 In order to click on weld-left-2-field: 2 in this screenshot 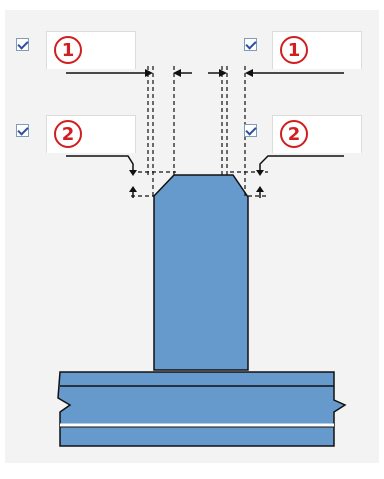, I will do `click(91, 134)`.